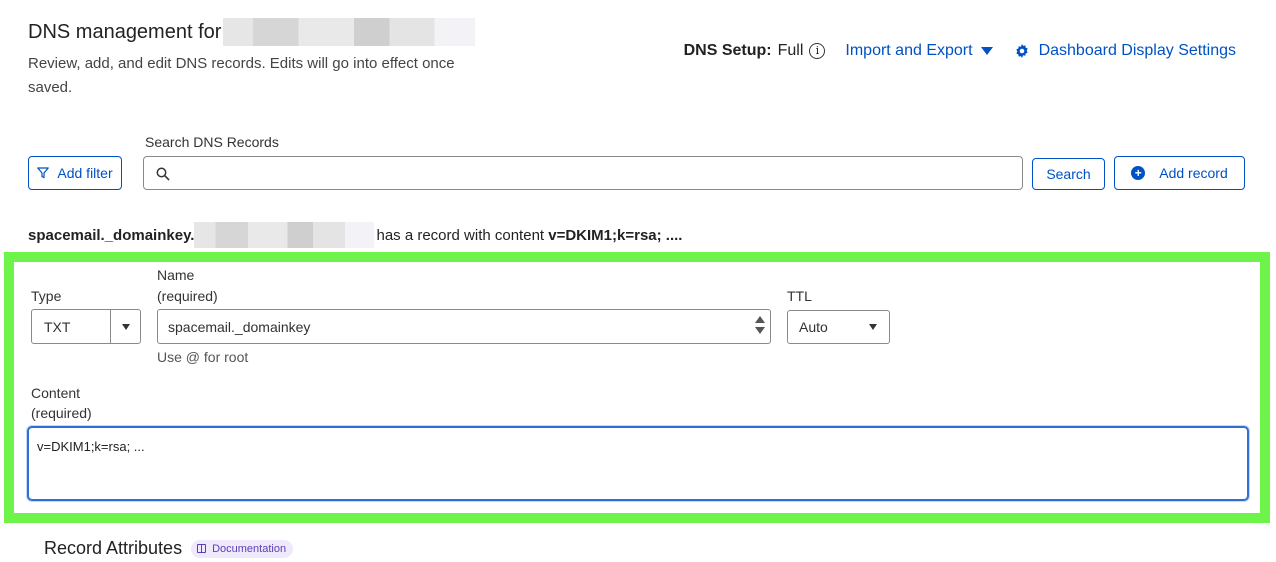 This screenshot has height=562, width=1276. Describe the element at coordinates (113, 548) in the screenshot. I see `record-attributes-title: Record Attributes` at that location.